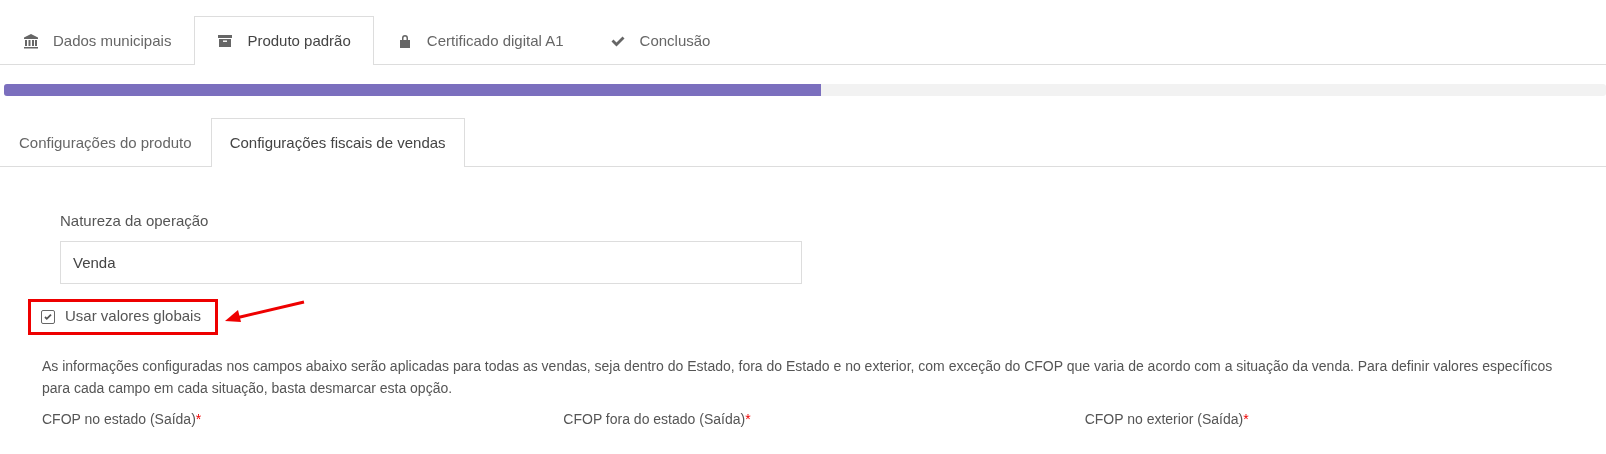  Describe the element at coordinates (135, 221) in the screenshot. I see `field-label: Natureza da operação` at that location.